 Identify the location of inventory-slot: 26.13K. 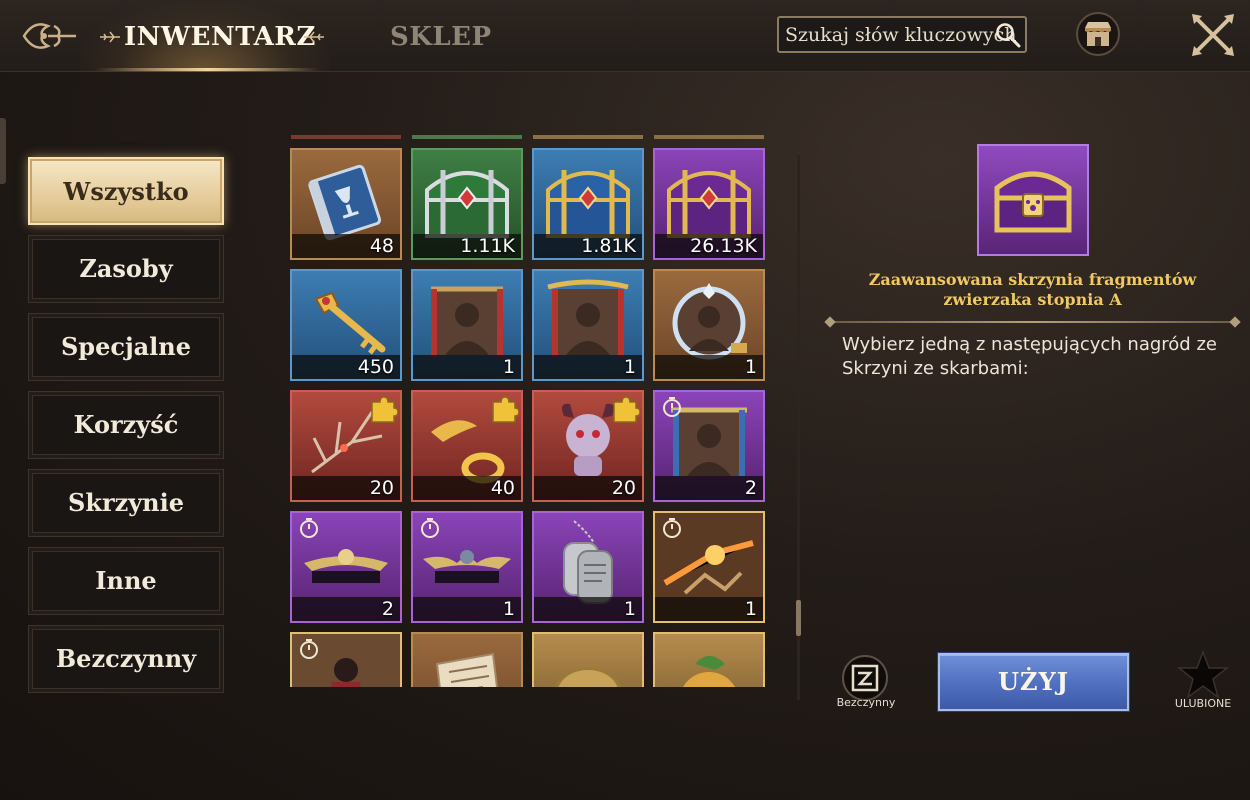
(709, 204).